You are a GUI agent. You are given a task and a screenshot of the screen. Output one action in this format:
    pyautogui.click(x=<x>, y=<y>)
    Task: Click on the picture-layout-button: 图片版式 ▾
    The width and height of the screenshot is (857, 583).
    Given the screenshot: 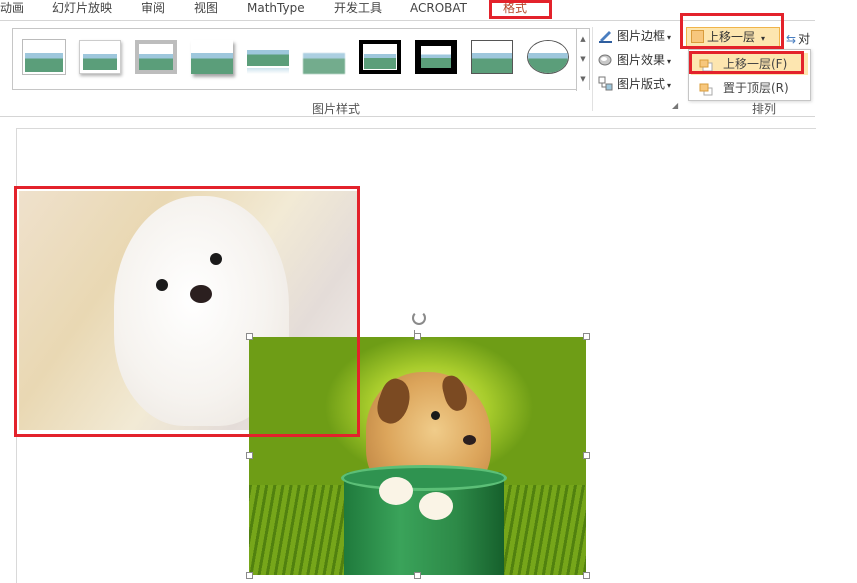 What is the action you would take?
    pyautogui.click(x=634, y=84)
    